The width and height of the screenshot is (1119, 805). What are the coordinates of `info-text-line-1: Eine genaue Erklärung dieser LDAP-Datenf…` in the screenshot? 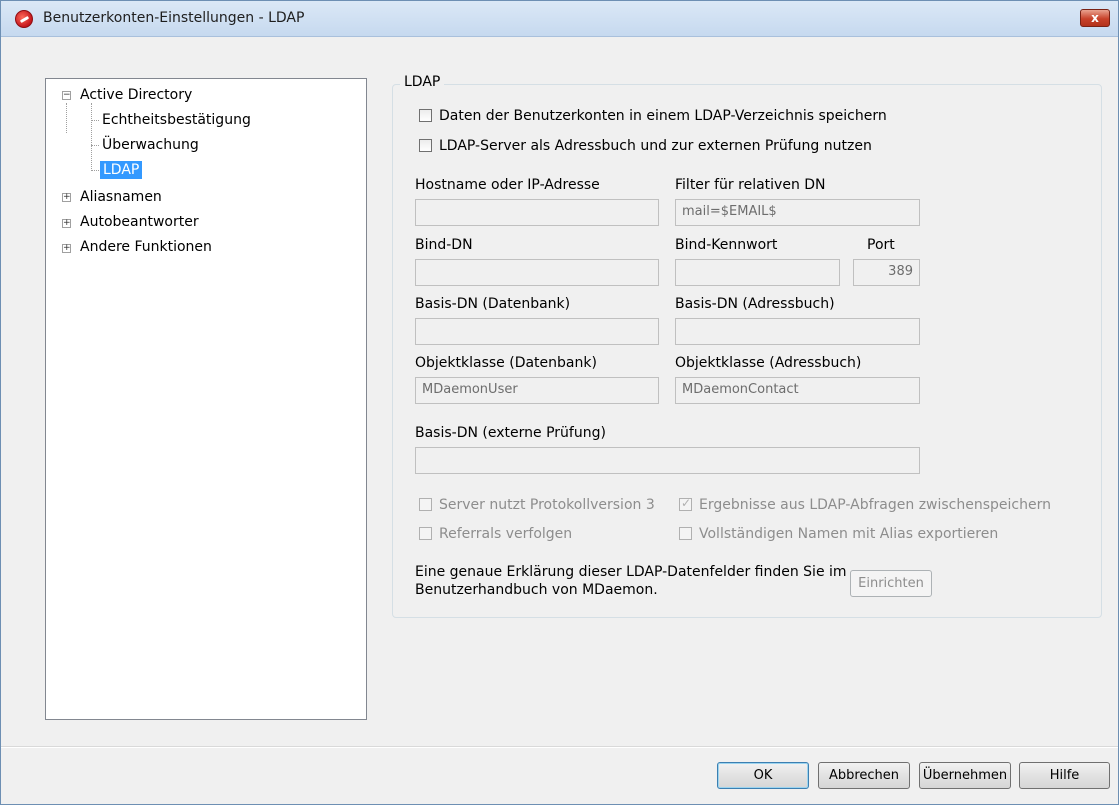 It's located at (631, 572).